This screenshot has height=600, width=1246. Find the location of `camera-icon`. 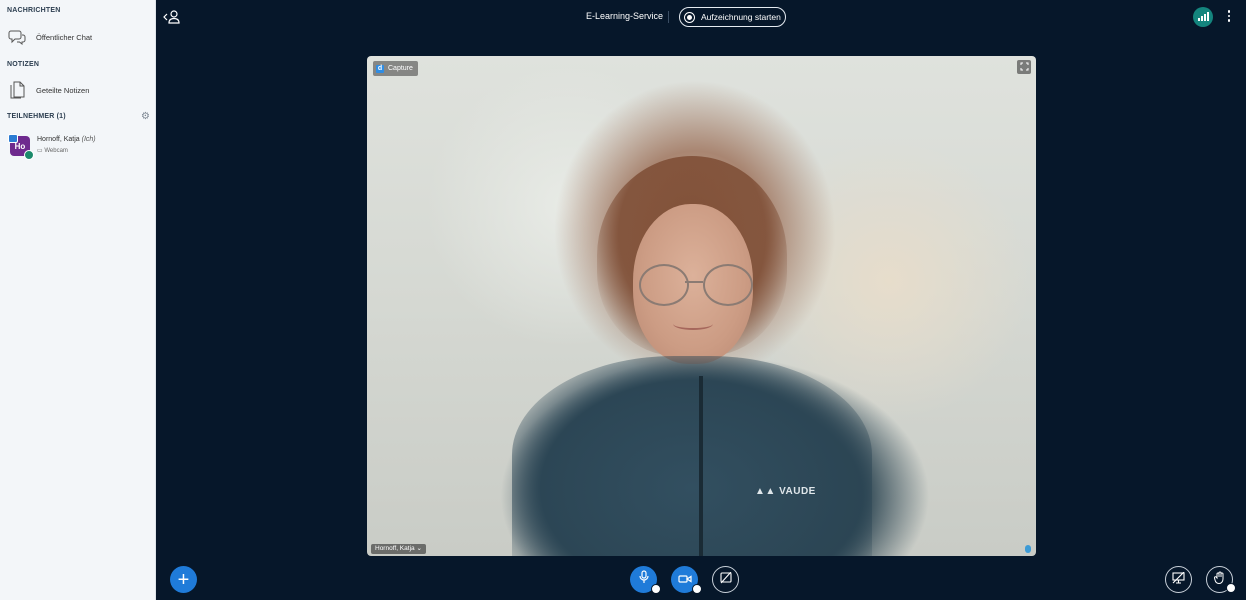

camera-icon is located at coordinates (684, 580).